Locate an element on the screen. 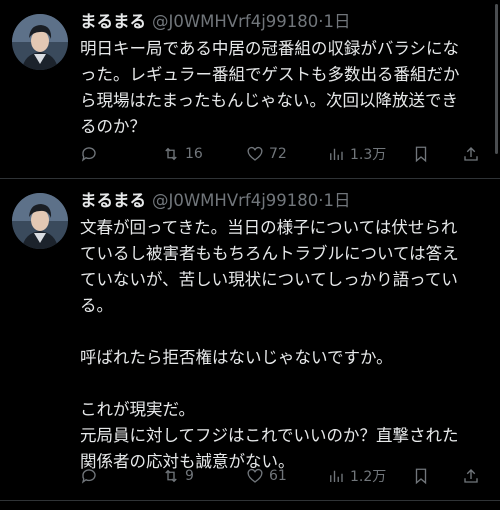 This screenshot has height=510, width=500. retweet-count: 9 is located at coordinates (189, 476).